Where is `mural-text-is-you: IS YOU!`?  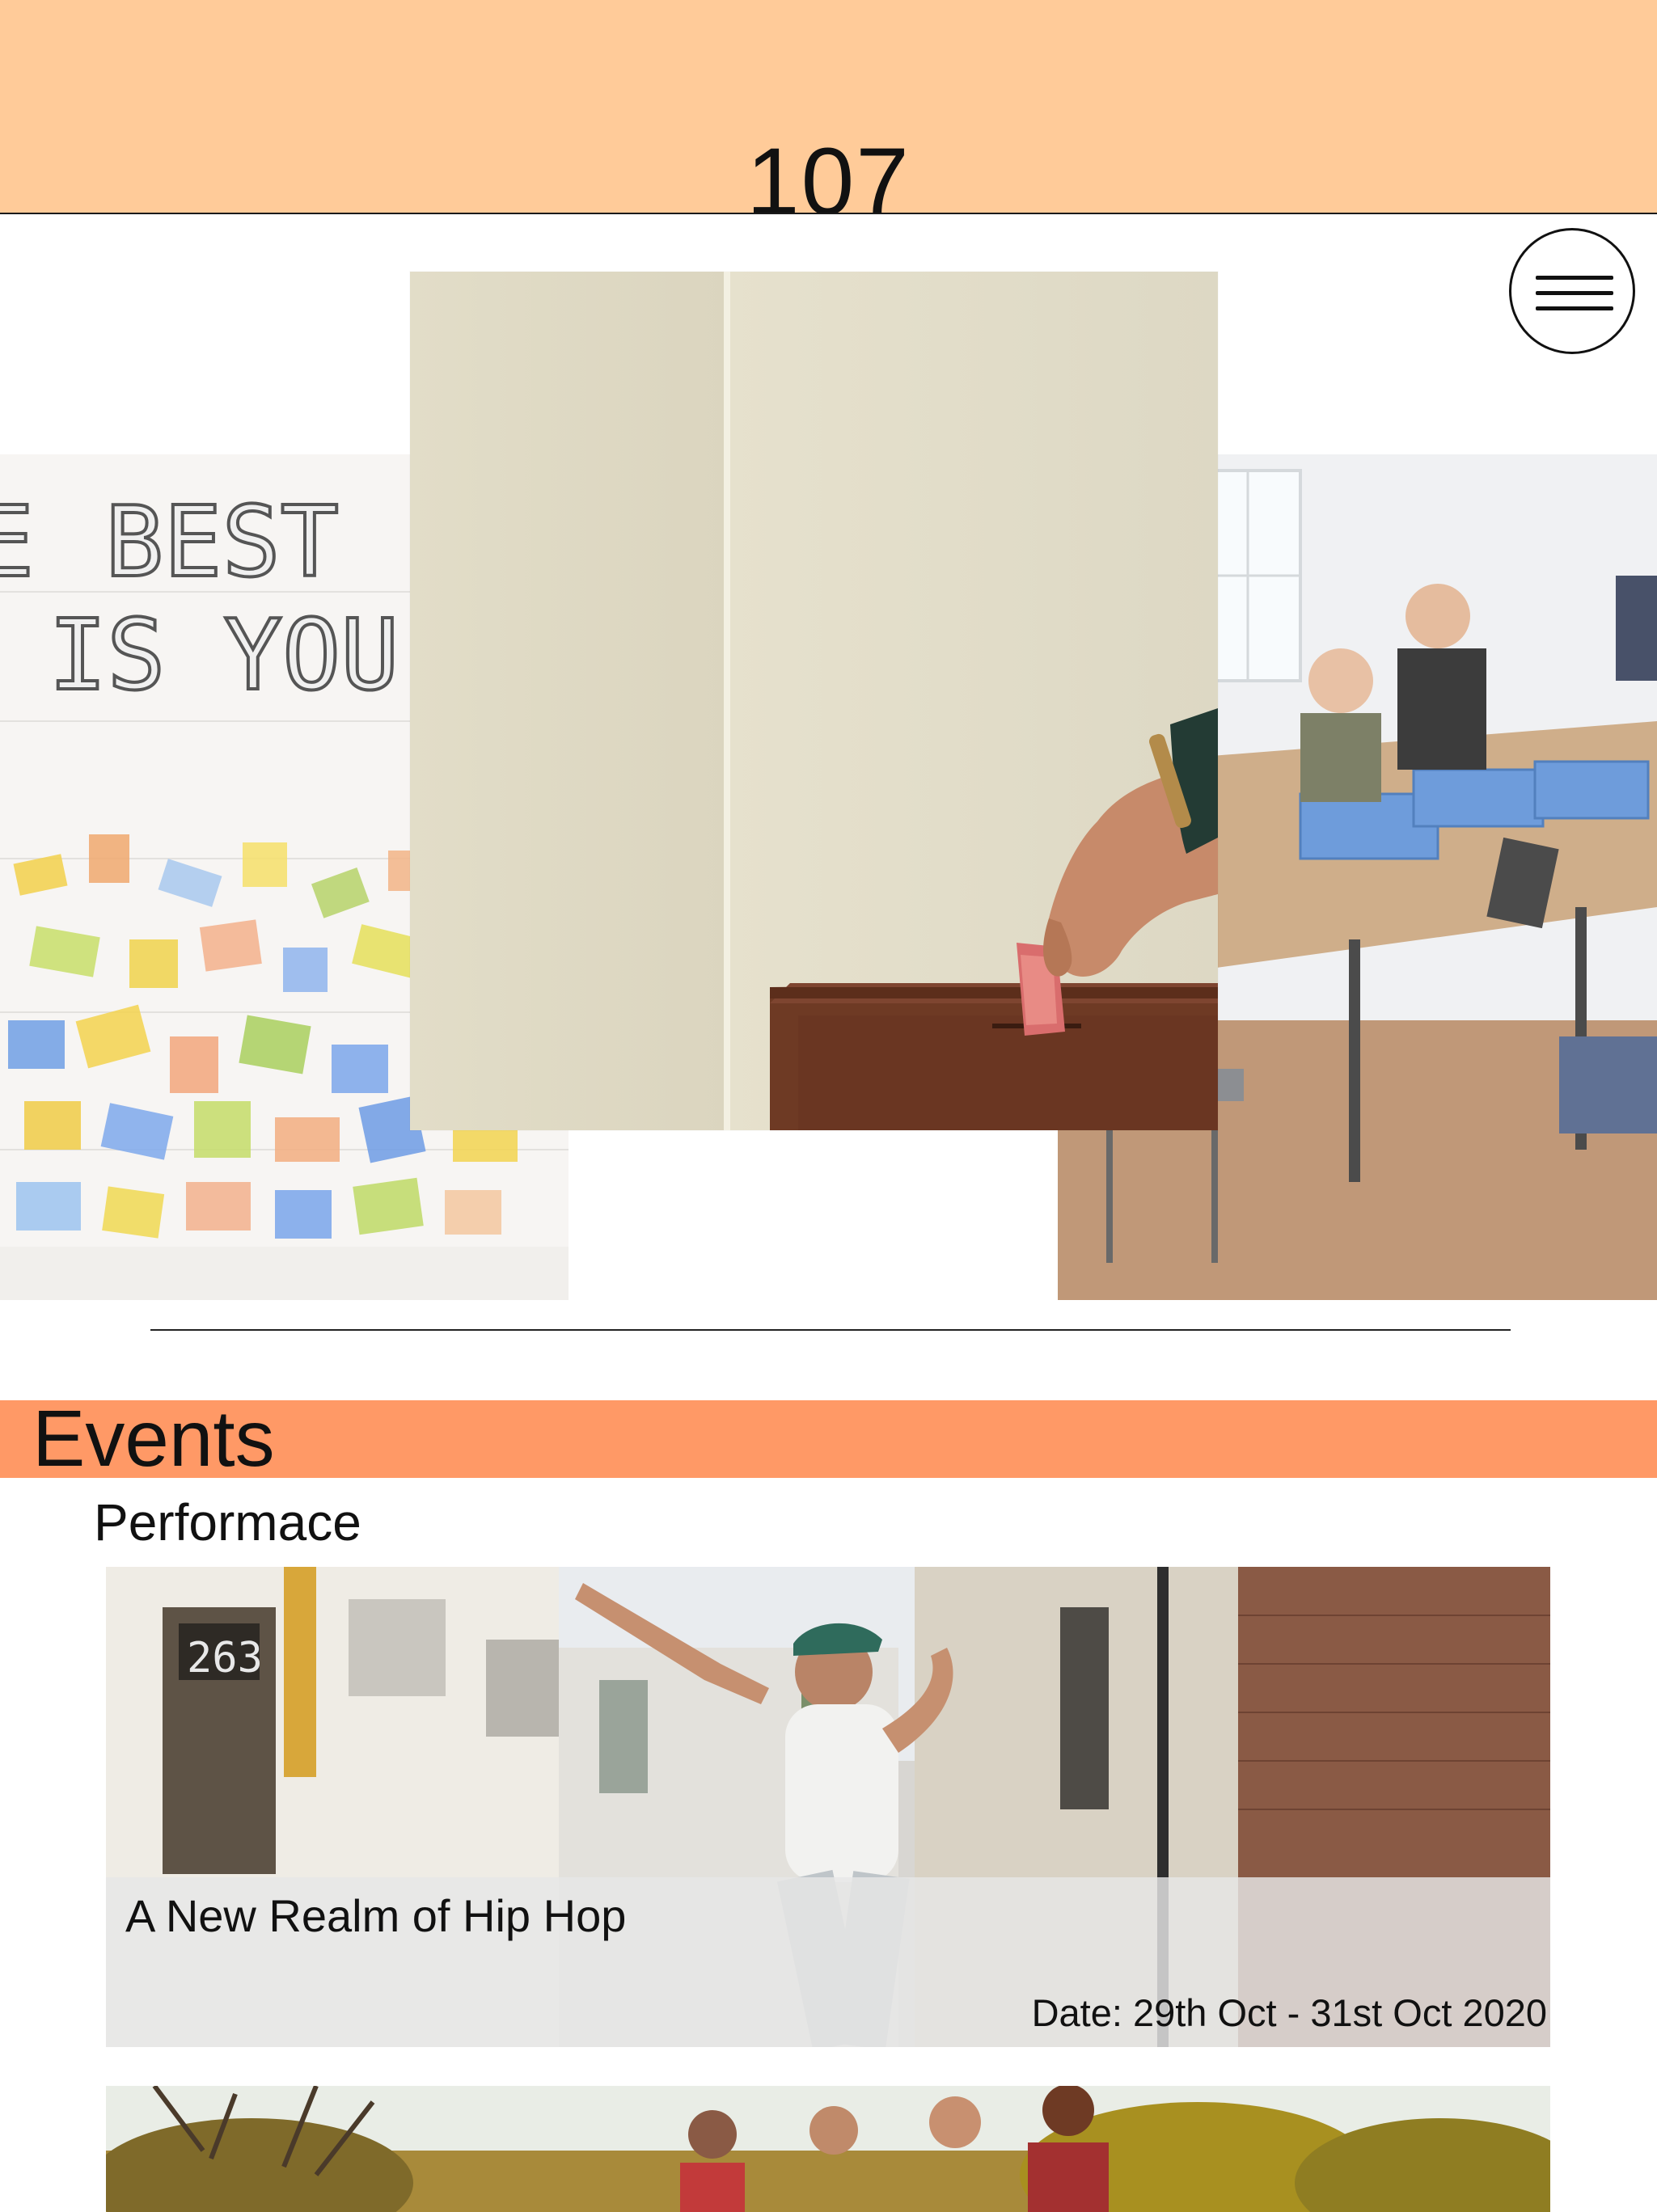 mural-text-is-you: IS YOU! is located at coordinates (253, 656).